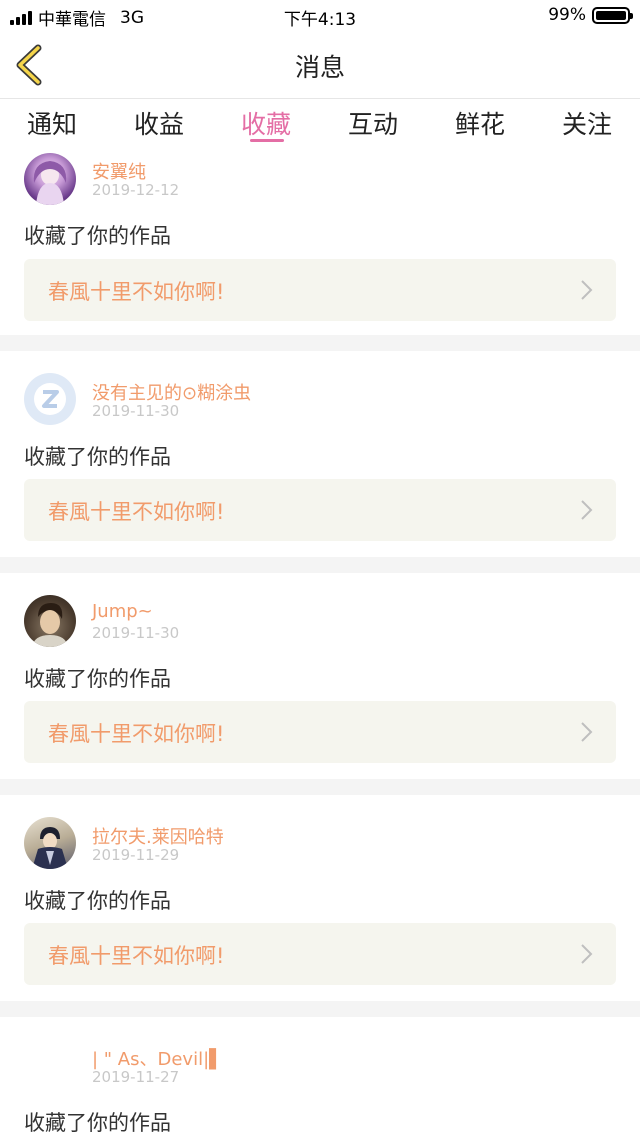  Describe the element at coordinates (373, 123) in the screenshot. I see `tab-interaction: 互动` at that location.